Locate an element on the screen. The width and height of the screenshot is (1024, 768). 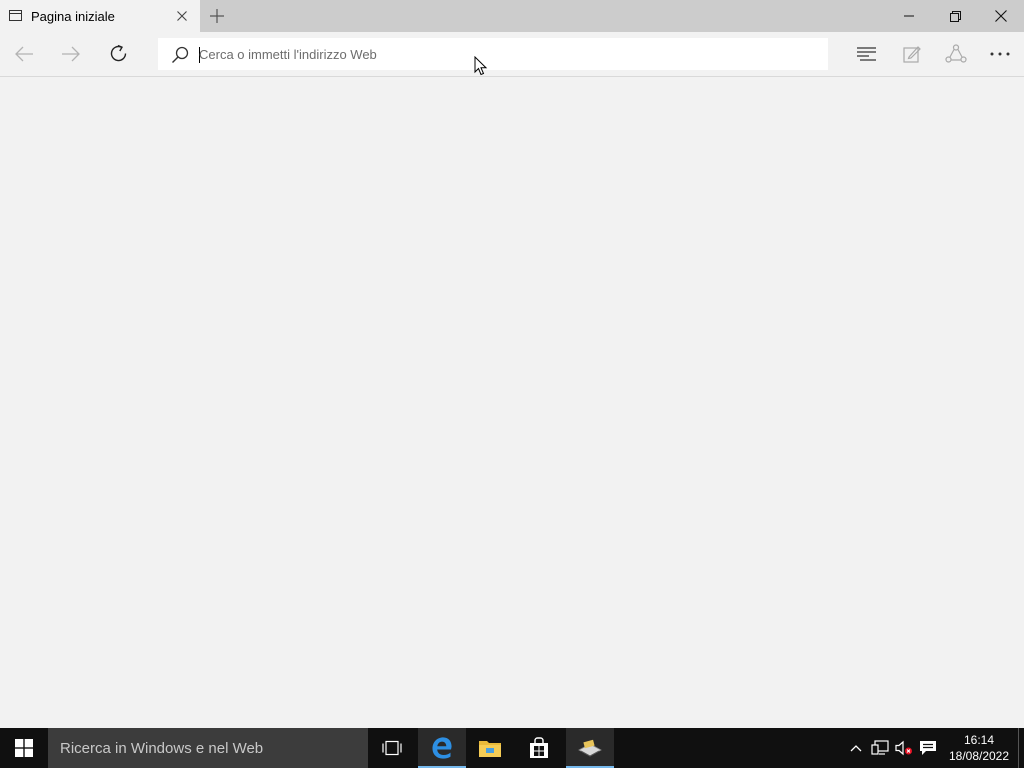
tab-close-icon is located at coordinates (182, 16).